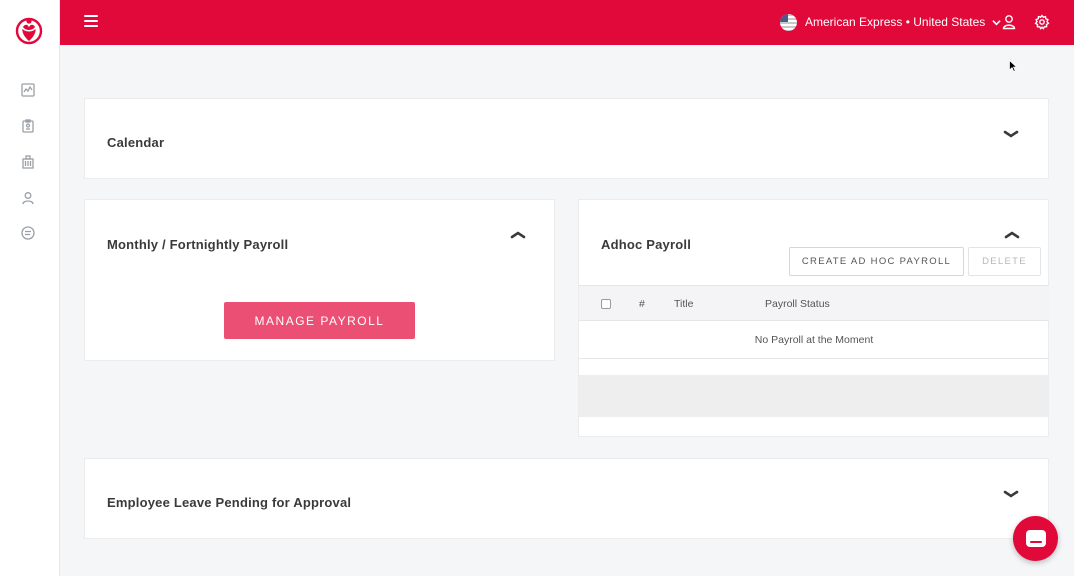 The image size is (1074, 576). What do you see at coordinates (788, 22) in the screenshot?
I see `us-flag-icon` at bounding box center [788, 22].